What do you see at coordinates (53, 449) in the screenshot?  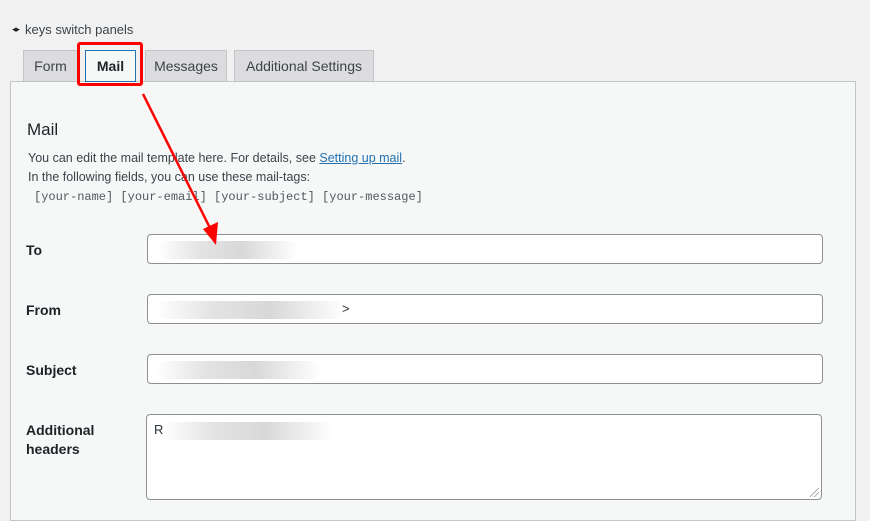 I see `additional-headers-label-line-2: headers` at bounding box center [53, 449].